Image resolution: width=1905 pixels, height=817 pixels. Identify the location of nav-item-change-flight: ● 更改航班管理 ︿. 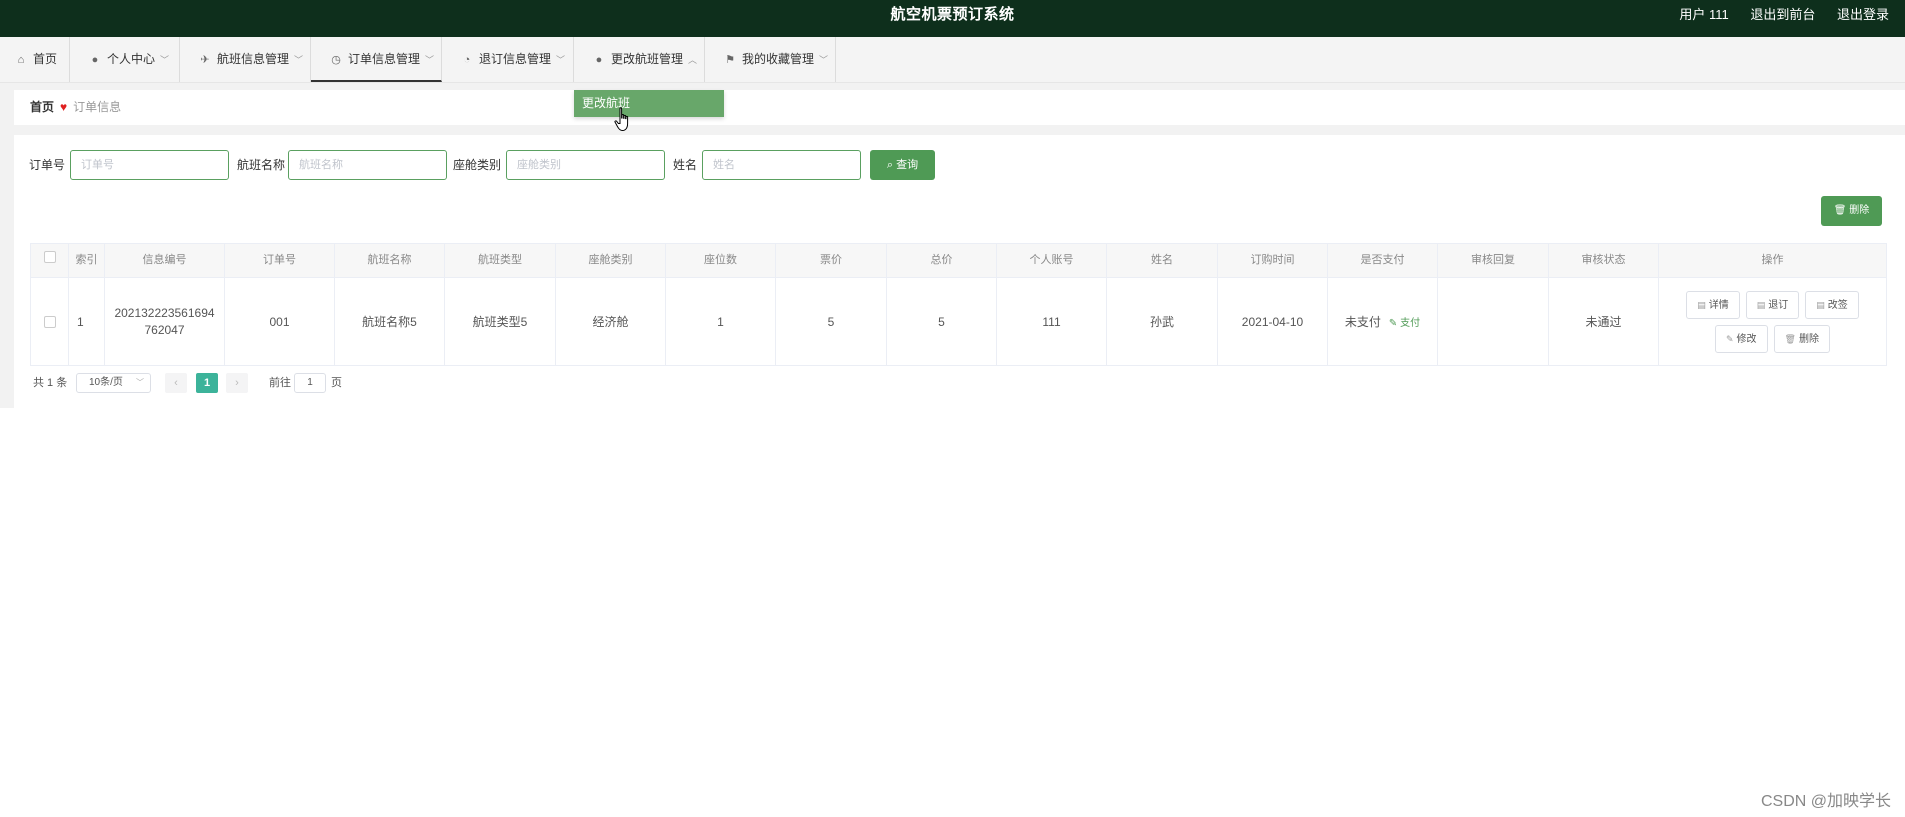
(639, 59).